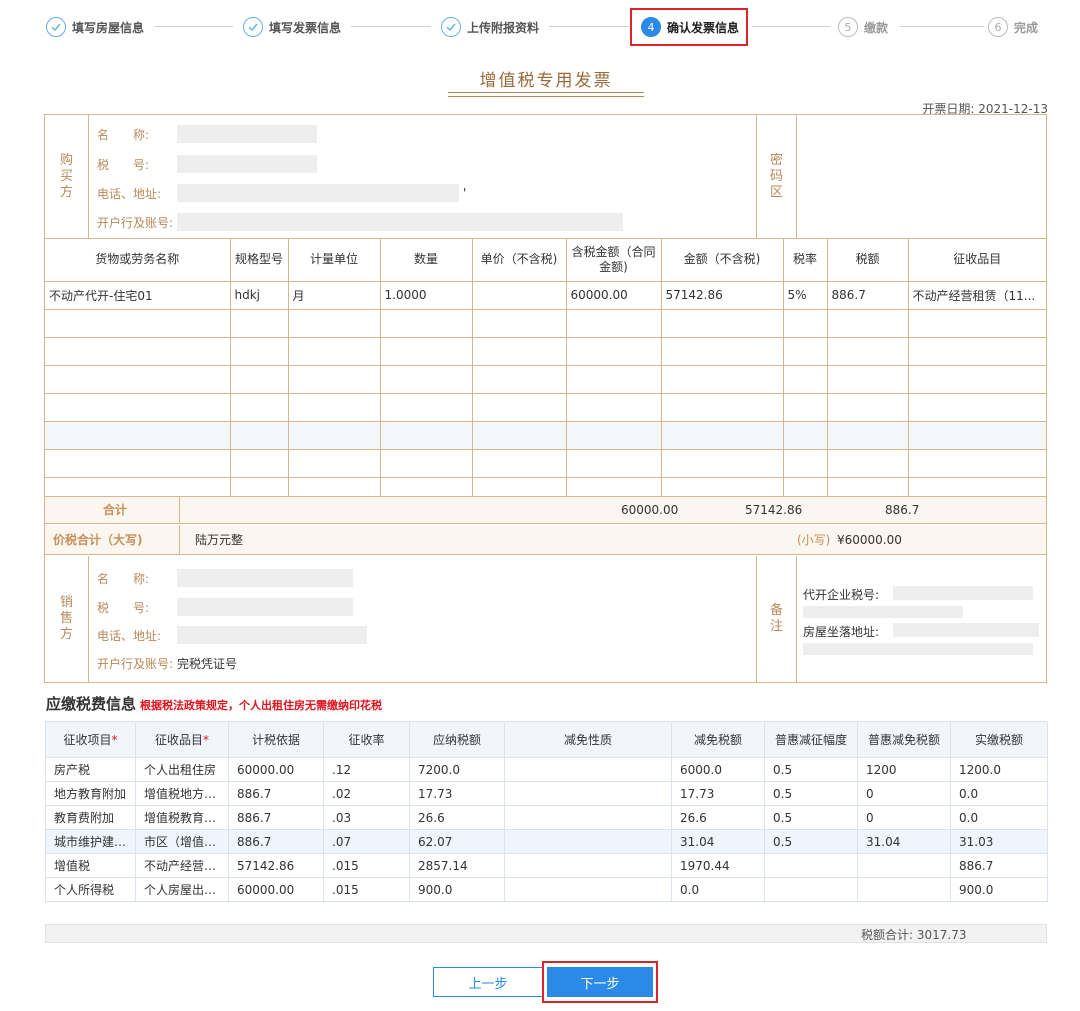 This screenshot has width=1080, height=1011. I want to click on total-amount: 57142.86, so click(774, 510).